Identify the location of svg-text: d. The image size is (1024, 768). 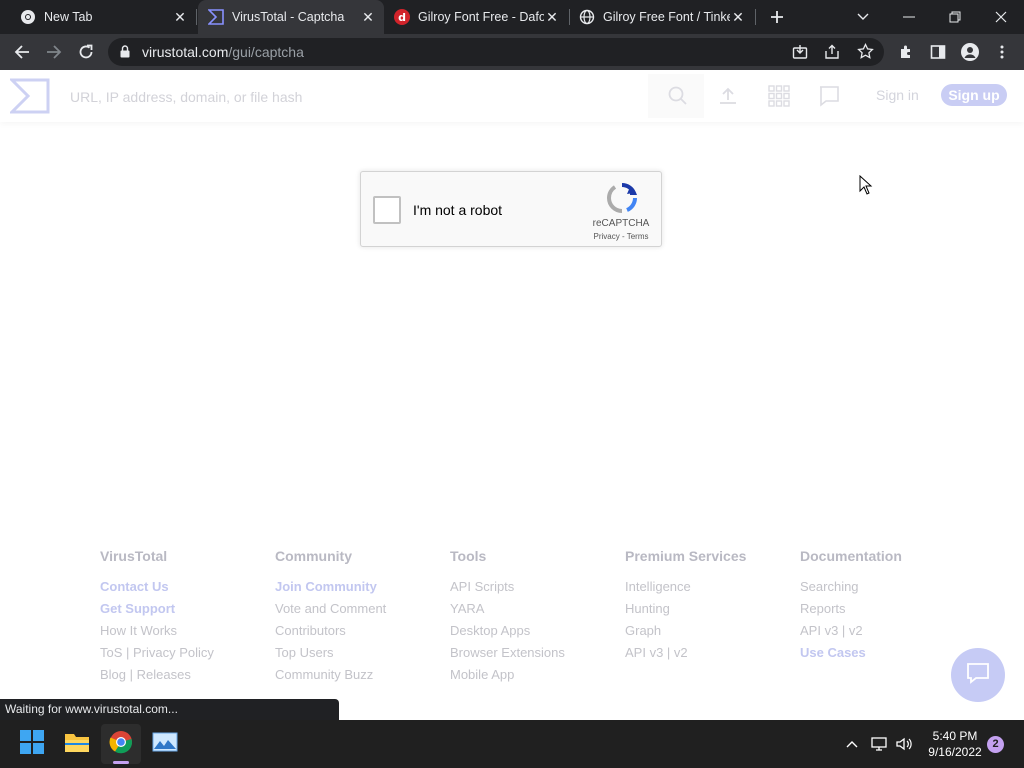
(402, 17).